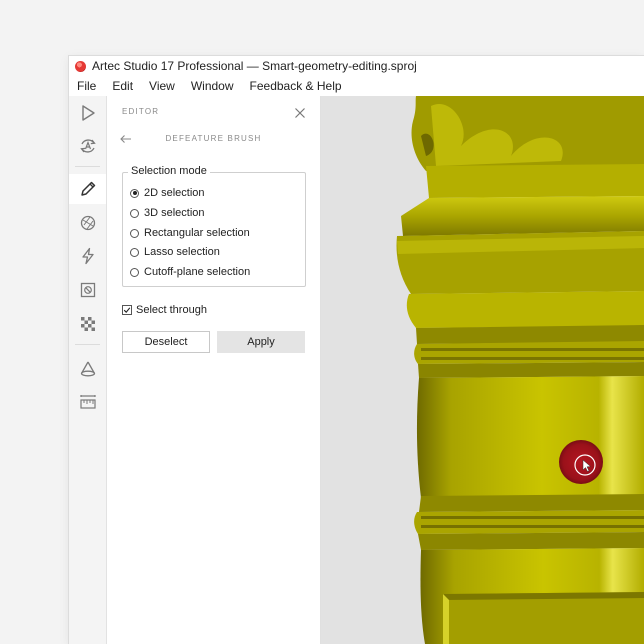  Describe the element at coordinates (531, 541) in the screenshot. I see `lower-molding-bottom` at that location.